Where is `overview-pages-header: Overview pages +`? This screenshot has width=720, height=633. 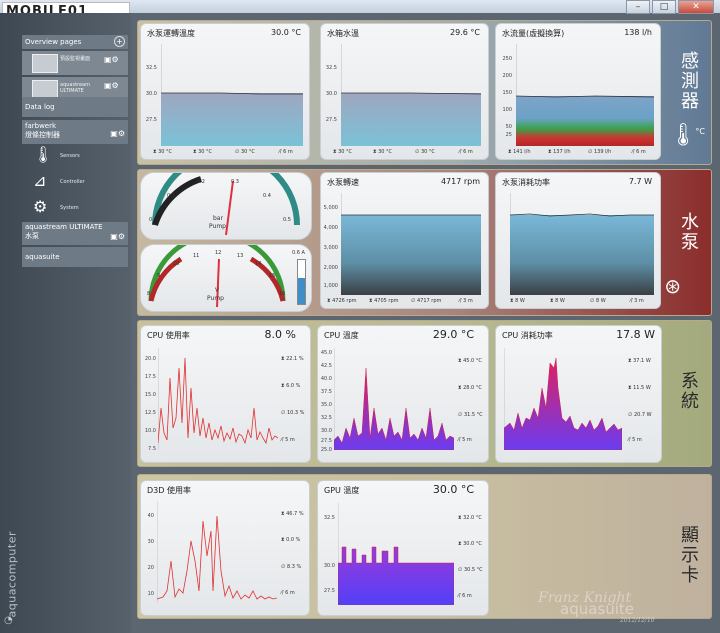 overview-pages-header: Overview pages + is located at coordinates (75, 42).